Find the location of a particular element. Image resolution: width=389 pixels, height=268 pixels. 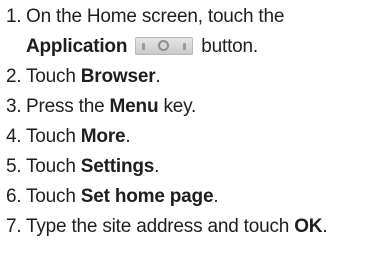

step-number: 5. is located at coordinates (14, 166).